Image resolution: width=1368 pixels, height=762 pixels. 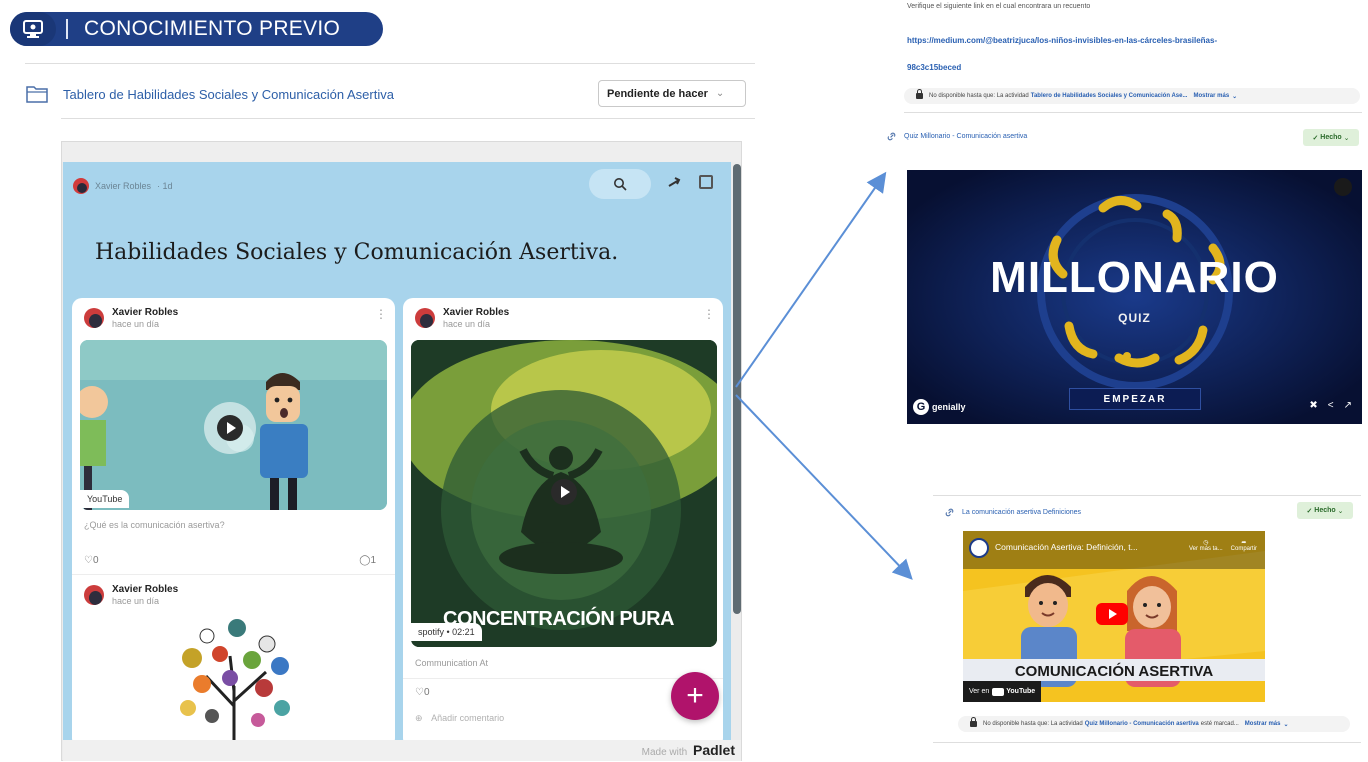 I want to click on youtube-play-button, so click(x=1112, y=614).